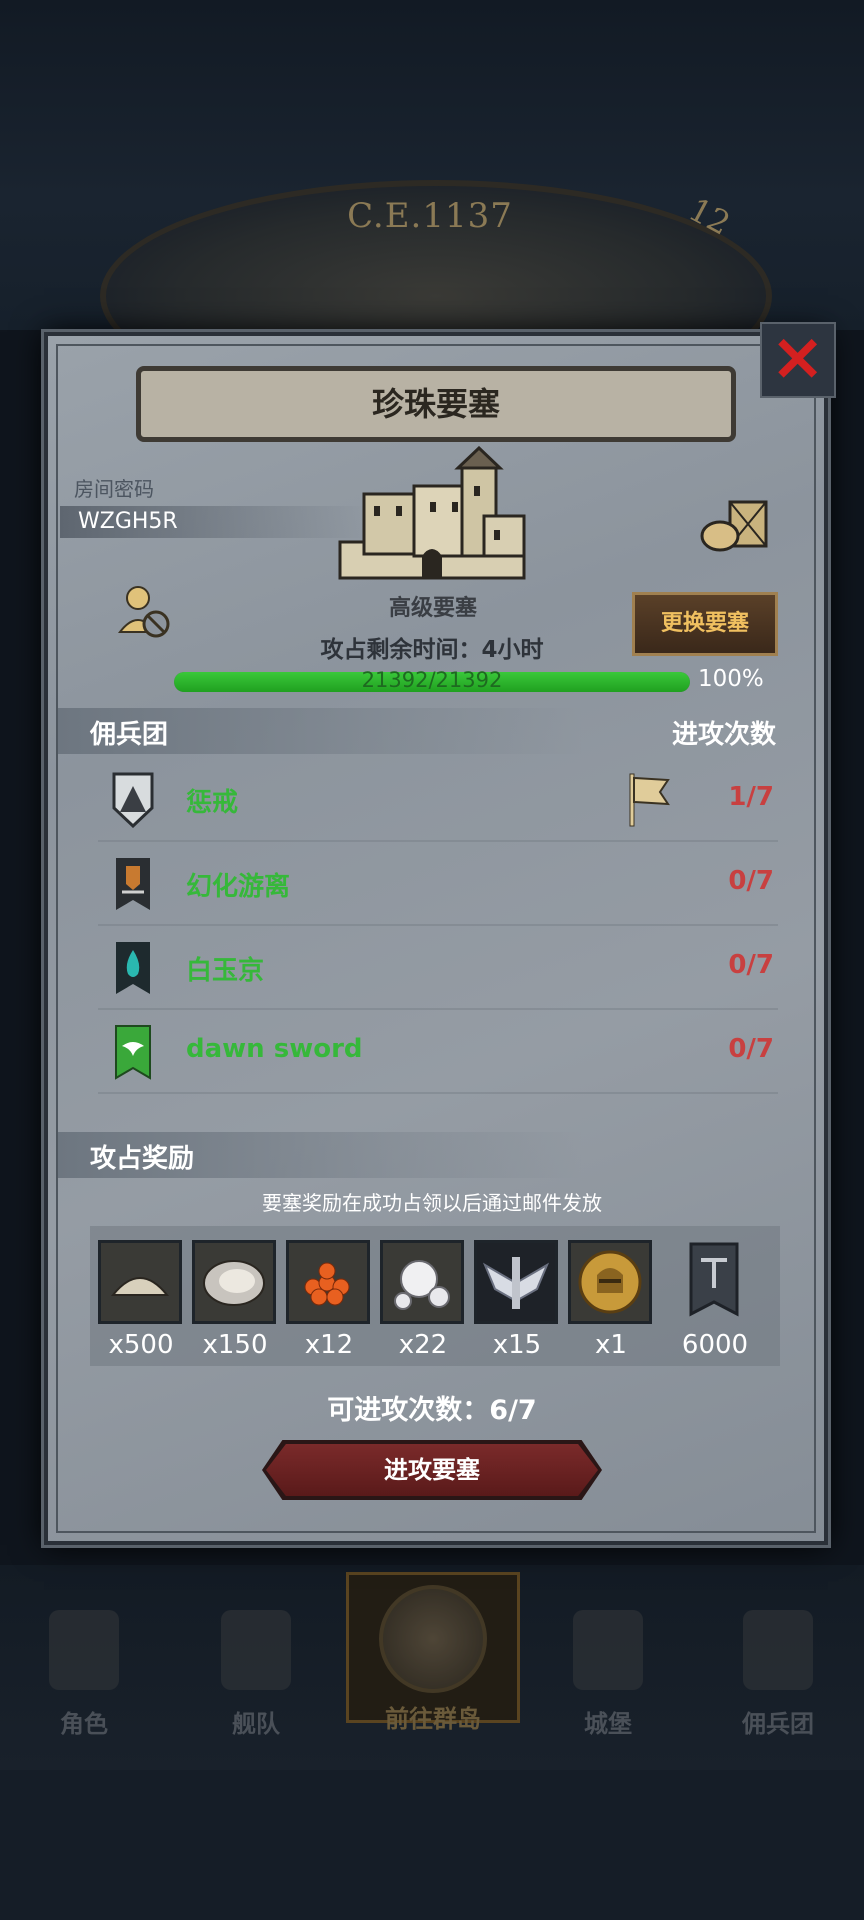  What do you see at coordinates (256, 1724) in the screenshot?
I see `nav-label: 舰队` at bounding box center [256, 1724].